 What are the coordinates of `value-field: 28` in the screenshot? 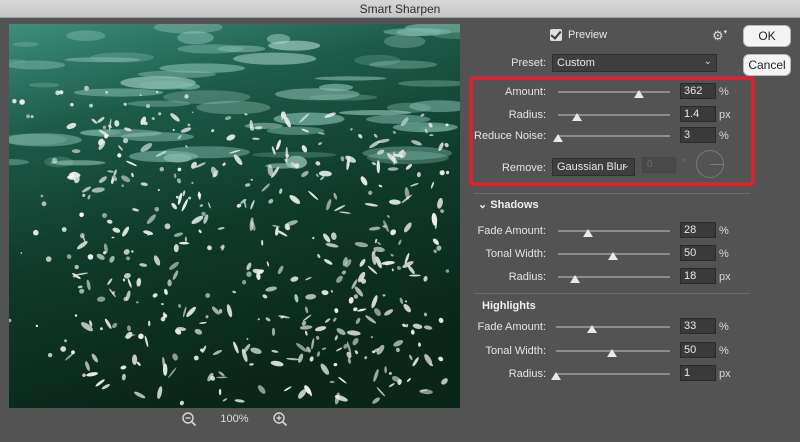 It's located at (698, 230).